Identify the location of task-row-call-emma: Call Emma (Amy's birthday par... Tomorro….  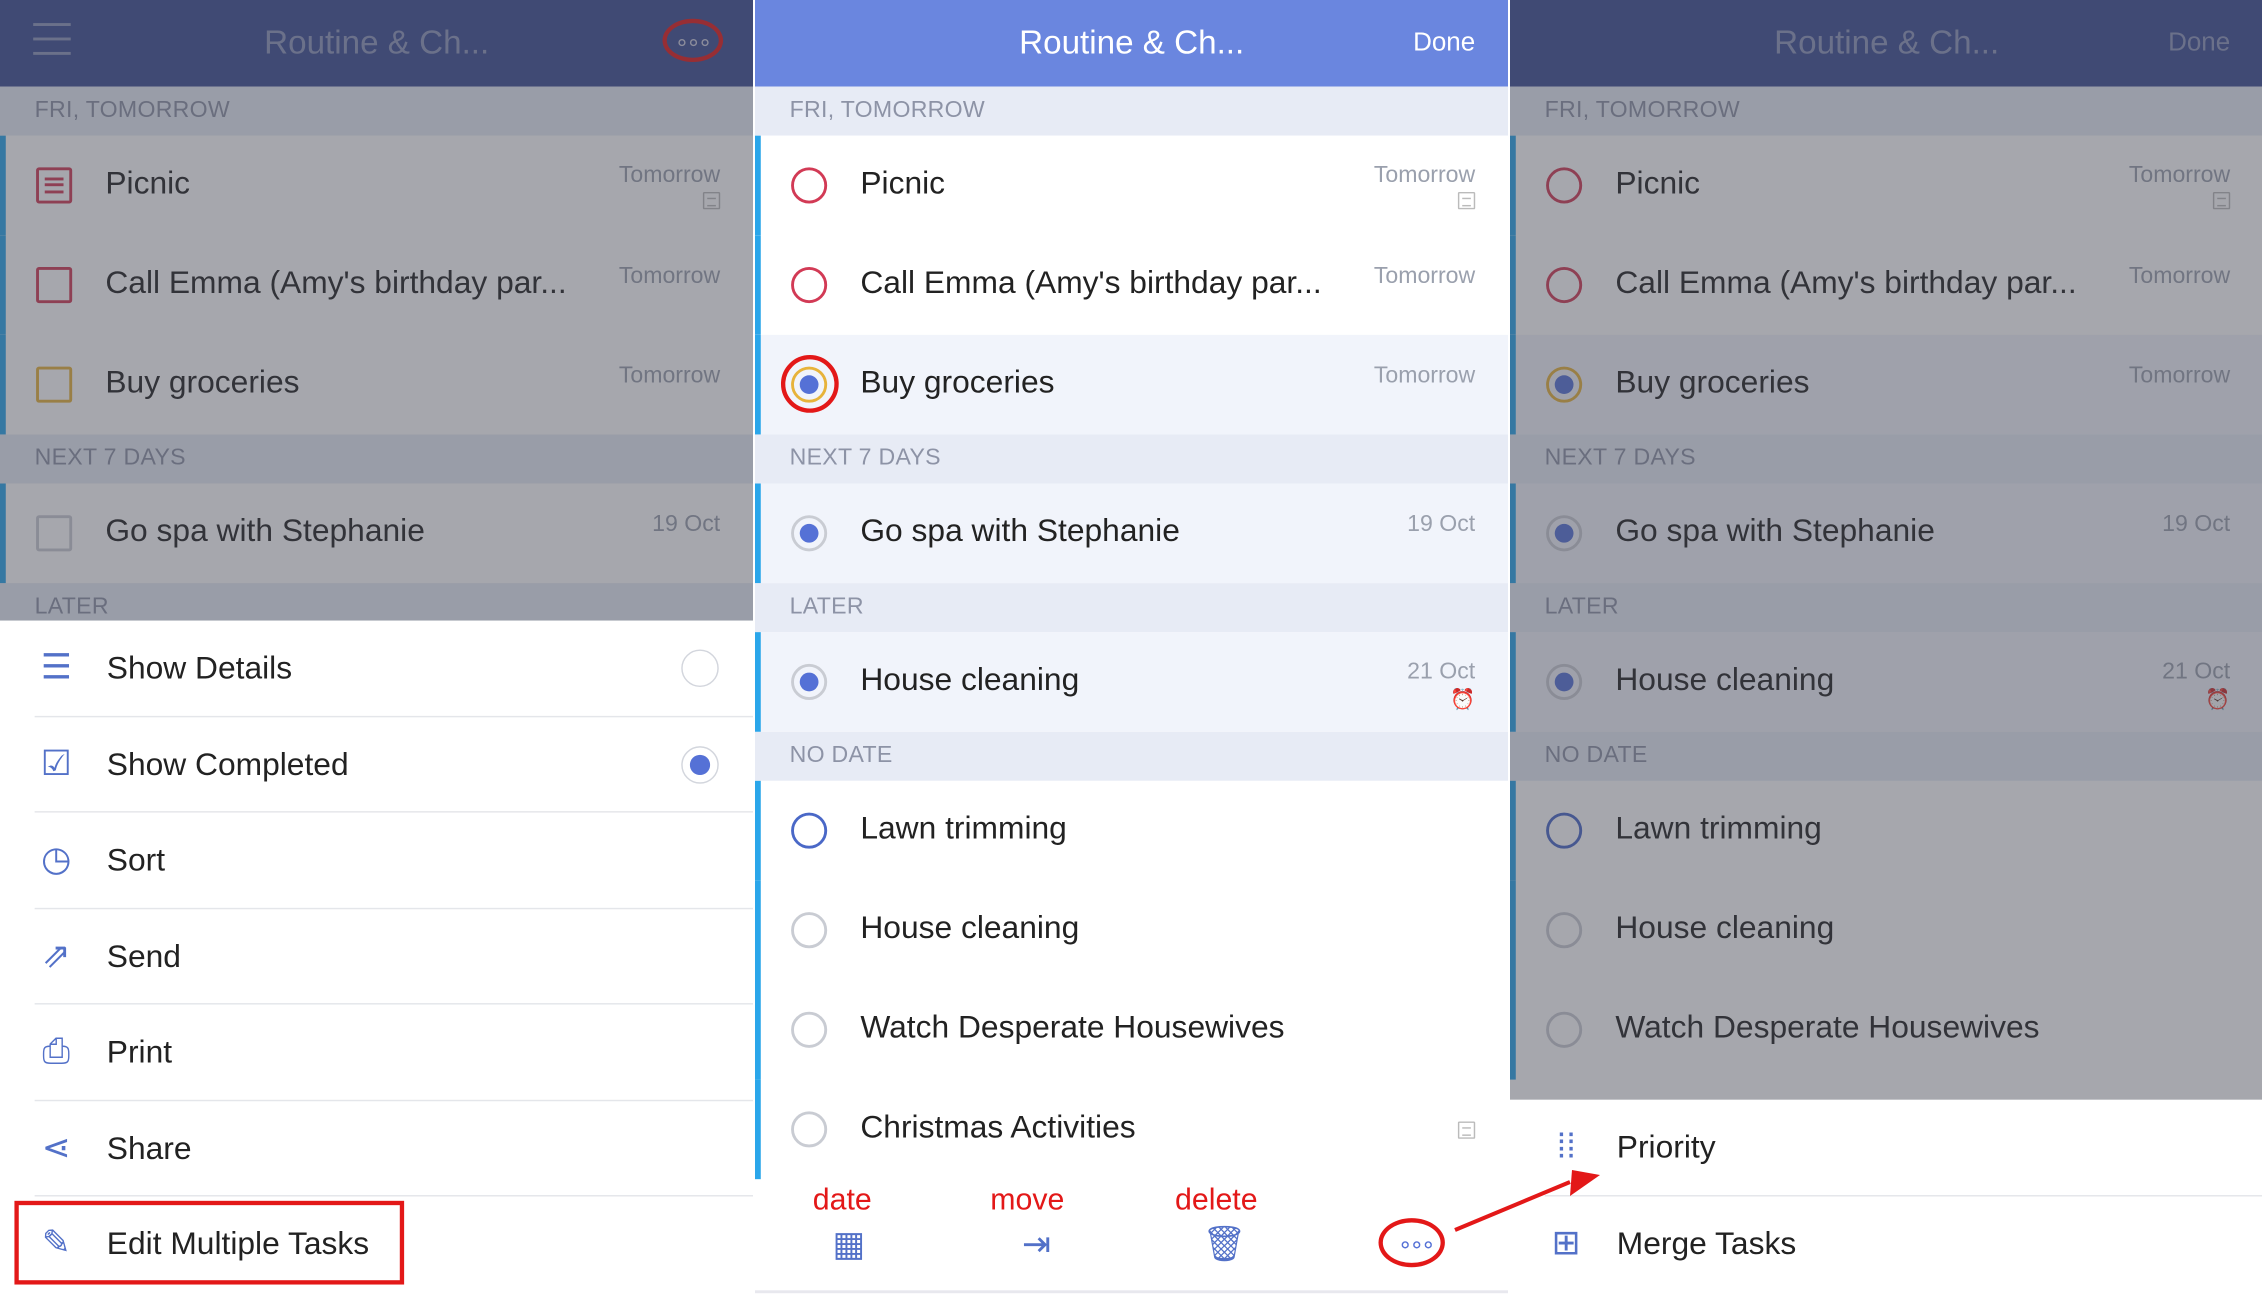
(1131, 285).